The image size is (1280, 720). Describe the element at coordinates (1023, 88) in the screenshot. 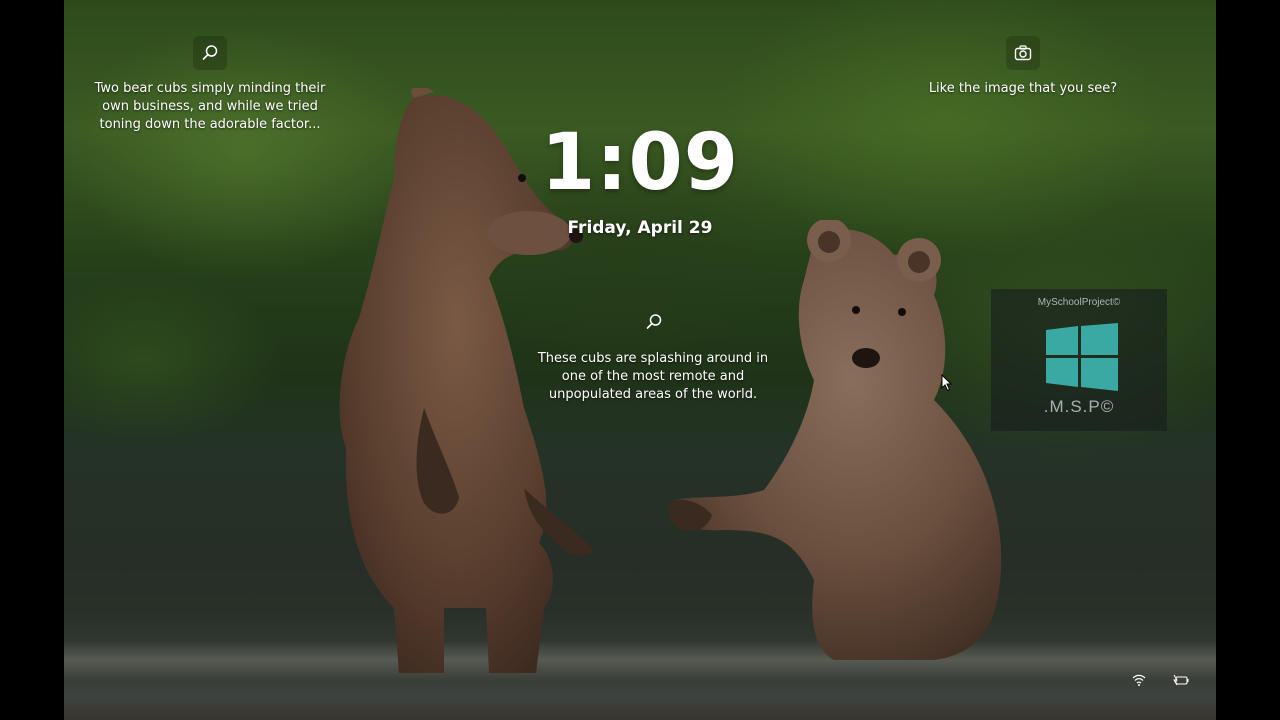

I see `like-image-prompt: Like the image that you see?` at that location.